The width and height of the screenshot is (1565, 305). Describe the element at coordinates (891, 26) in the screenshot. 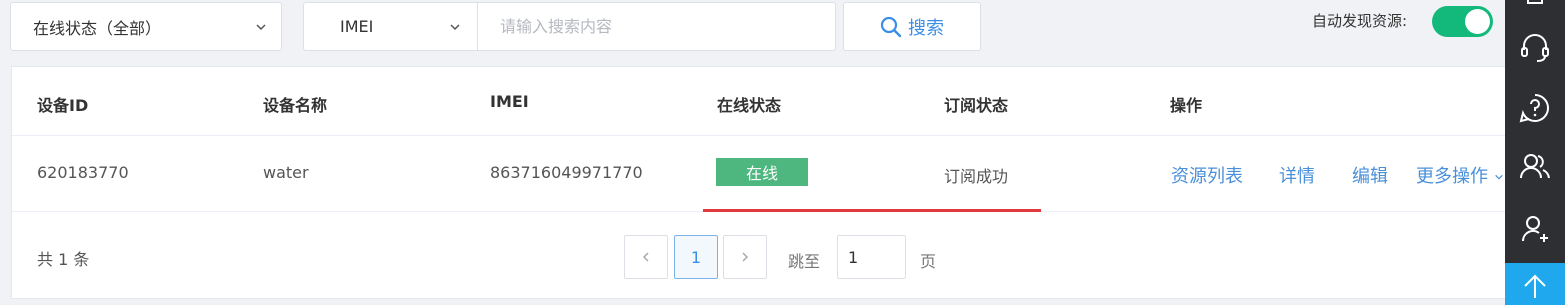

I see `search-icon` at that location.